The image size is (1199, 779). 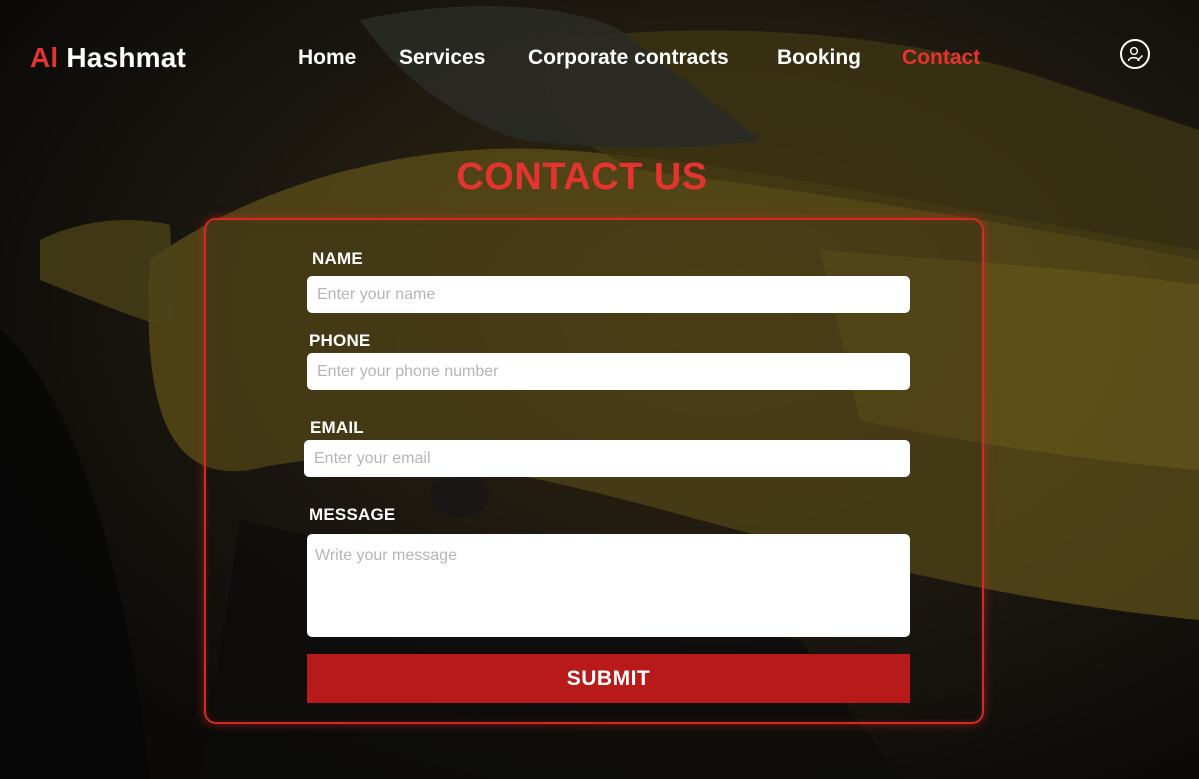 I want to click on email-input, so click(x=607, y=458).